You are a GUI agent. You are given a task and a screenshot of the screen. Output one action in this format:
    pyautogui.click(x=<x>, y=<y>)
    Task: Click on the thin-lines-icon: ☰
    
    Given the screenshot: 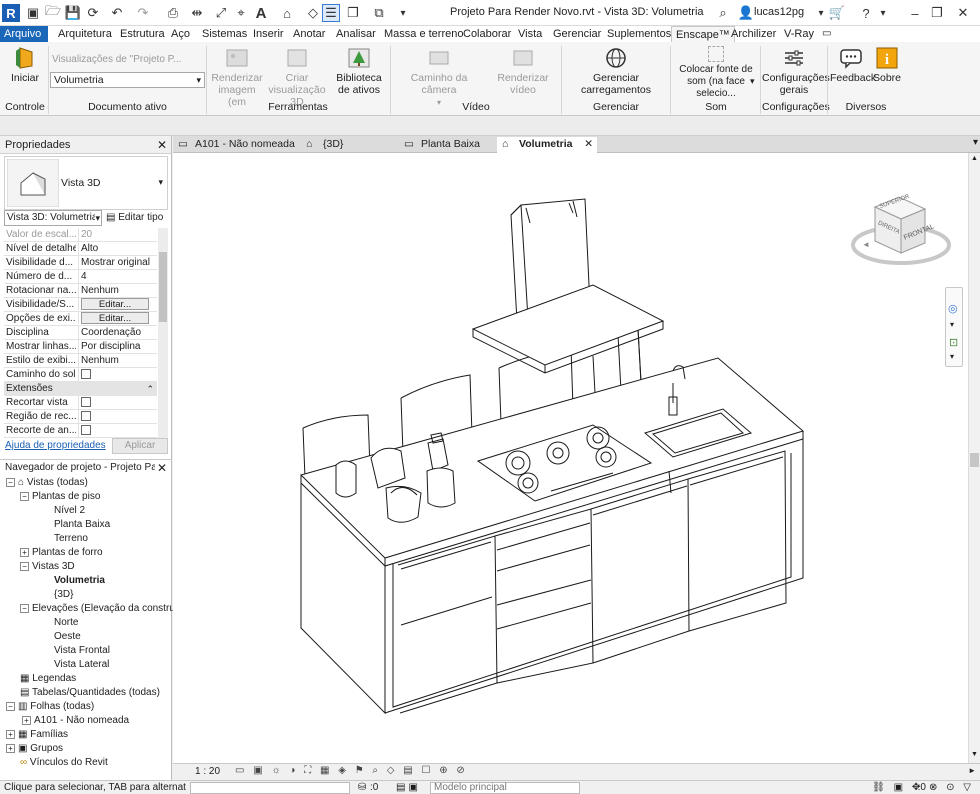 What is the action you would take?
    pyautogui.click(x=331, y=13)
    